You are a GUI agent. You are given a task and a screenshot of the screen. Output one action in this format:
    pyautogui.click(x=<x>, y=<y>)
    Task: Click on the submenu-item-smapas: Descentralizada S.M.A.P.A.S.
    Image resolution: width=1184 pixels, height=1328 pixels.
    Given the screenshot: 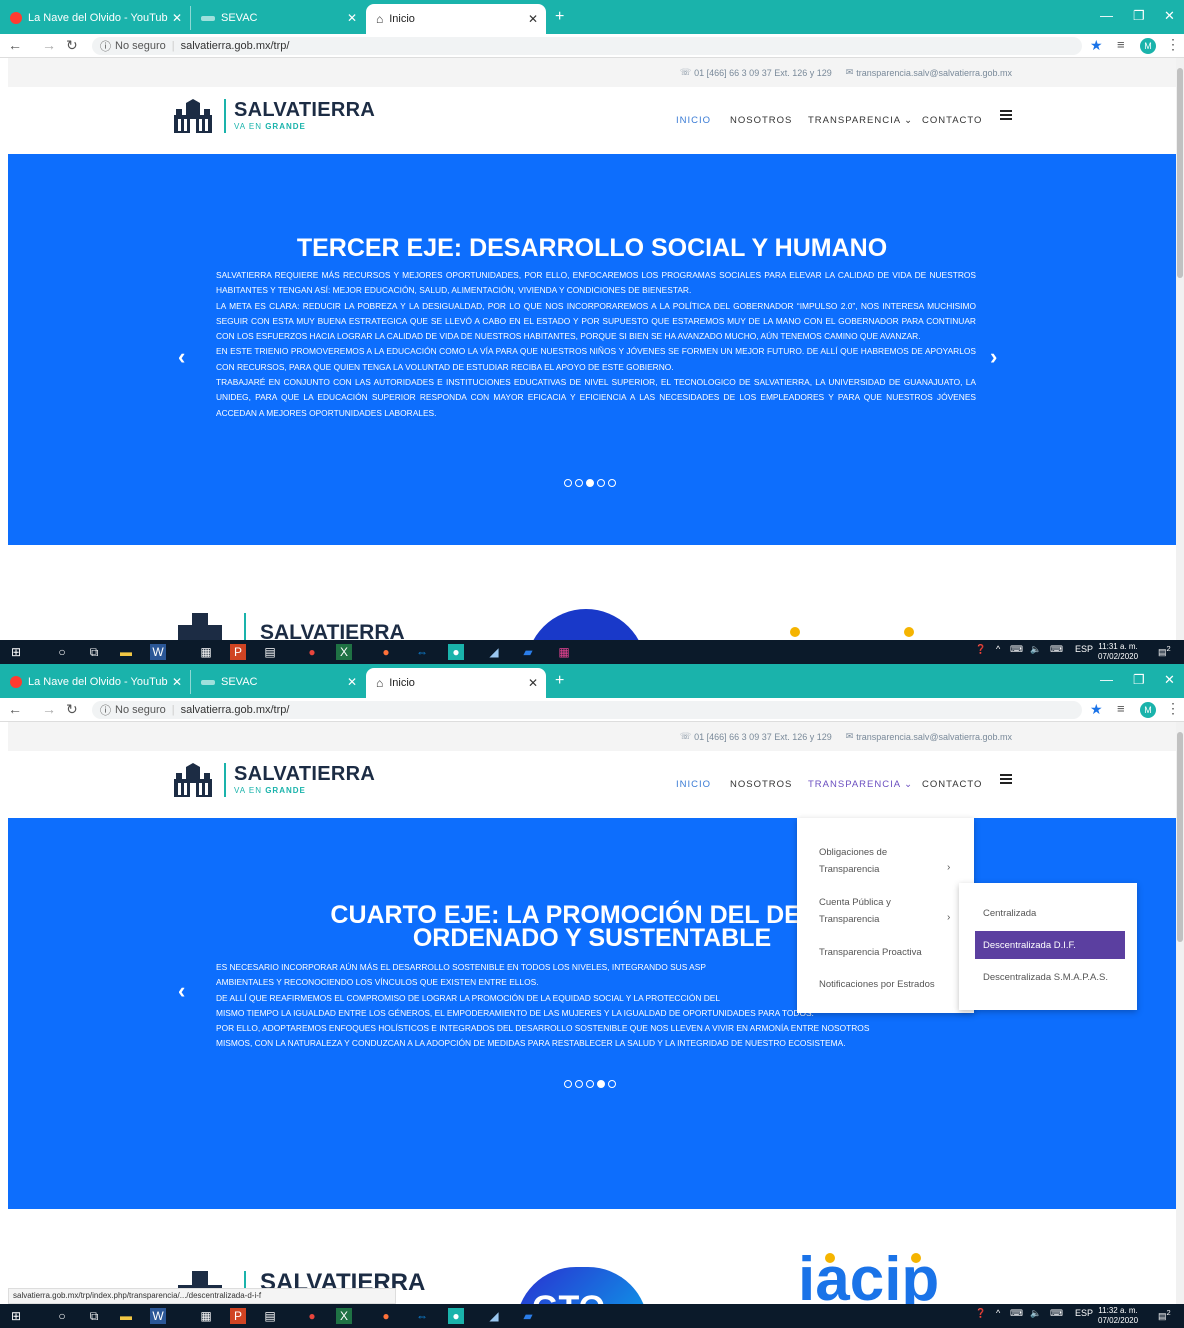 What is the action you would take?
    pyautogui.click(x=1050, y=977)
    